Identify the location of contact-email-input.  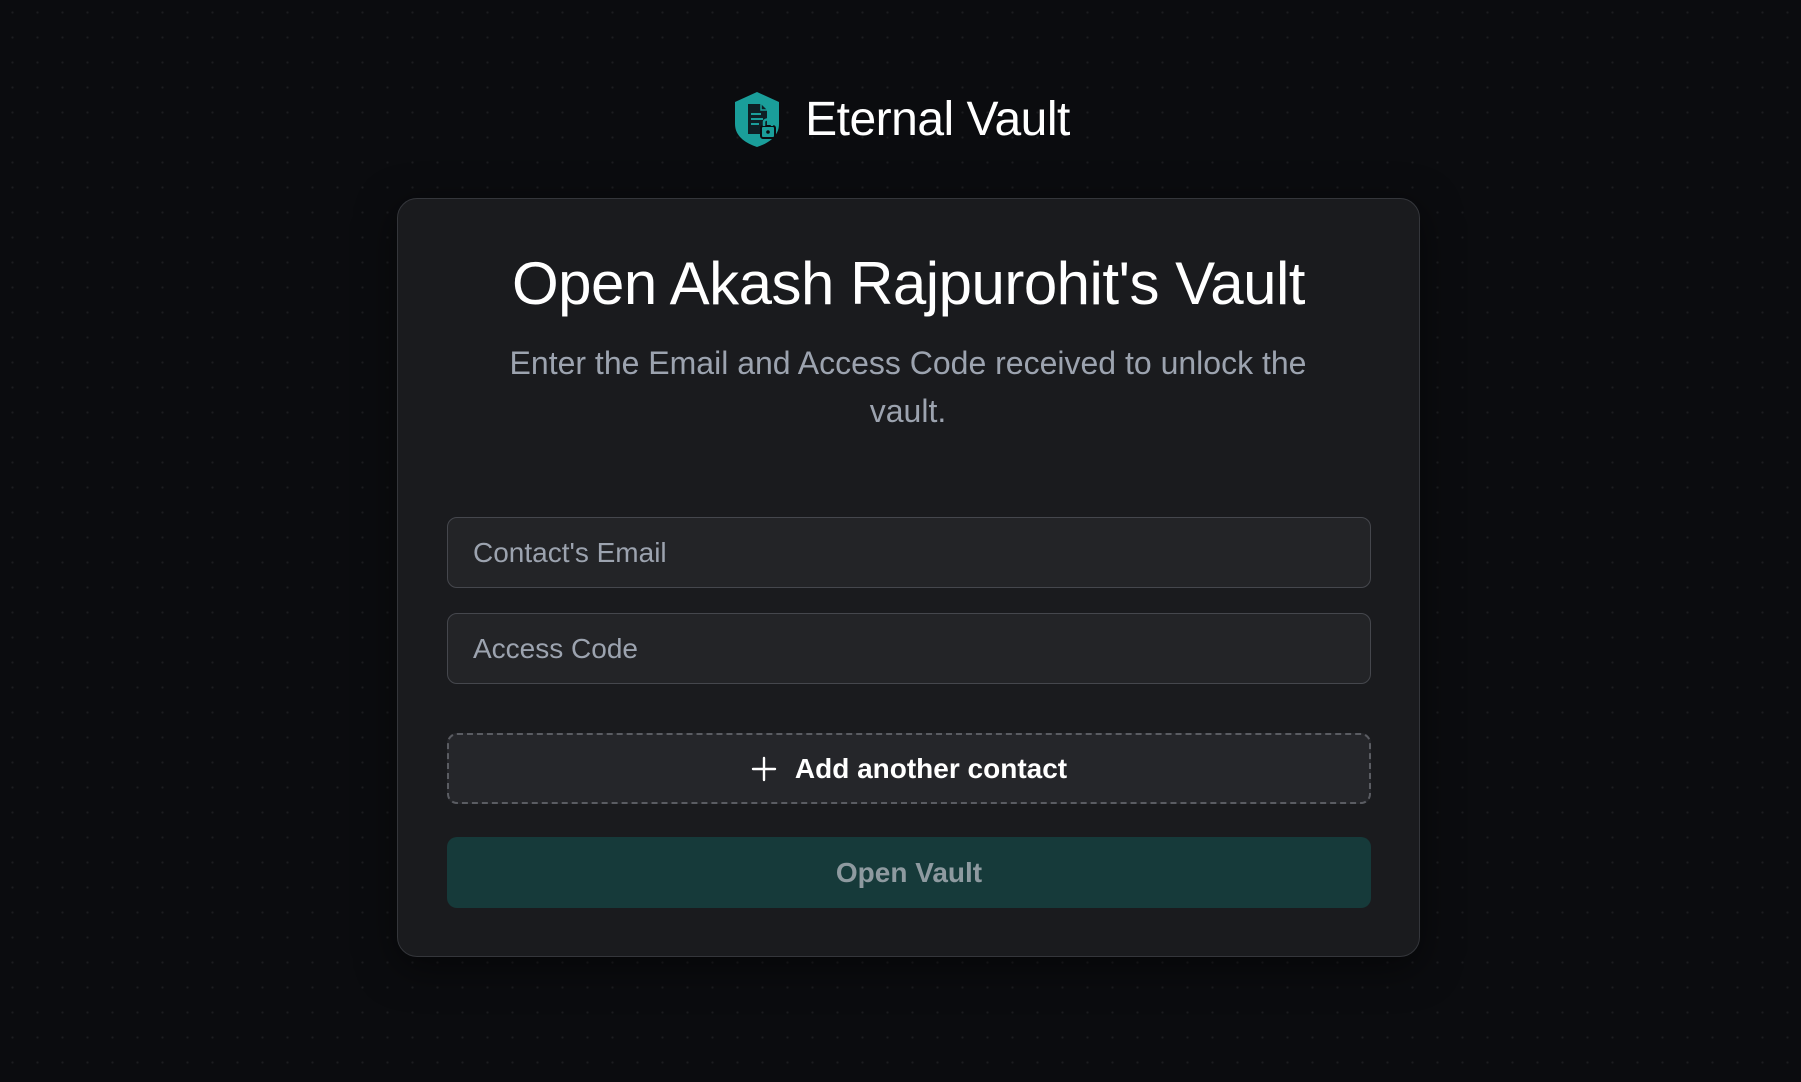
(909, 552).